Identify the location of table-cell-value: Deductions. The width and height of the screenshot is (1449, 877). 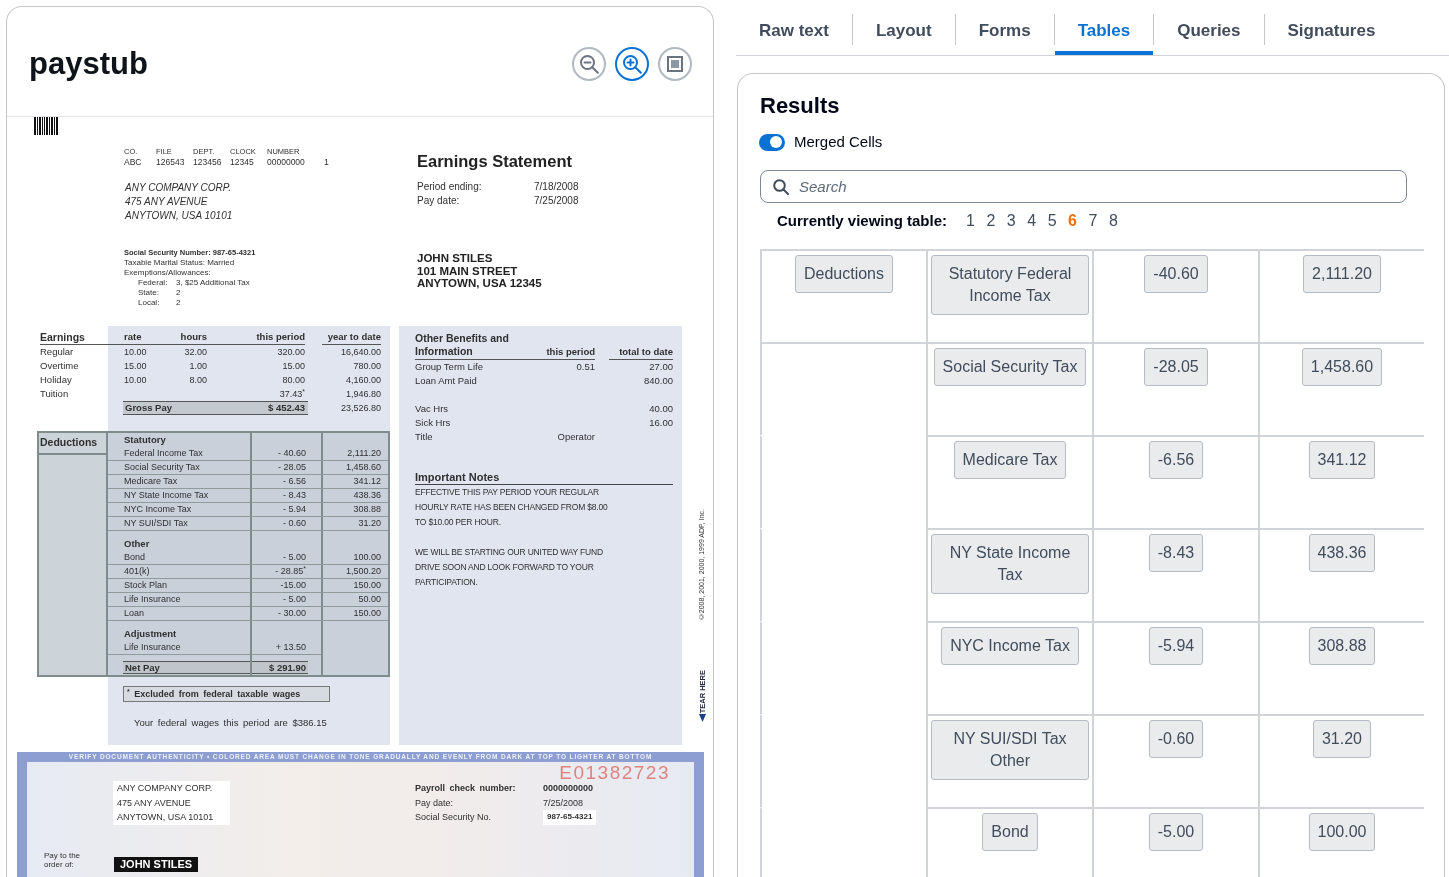
(843, 274).